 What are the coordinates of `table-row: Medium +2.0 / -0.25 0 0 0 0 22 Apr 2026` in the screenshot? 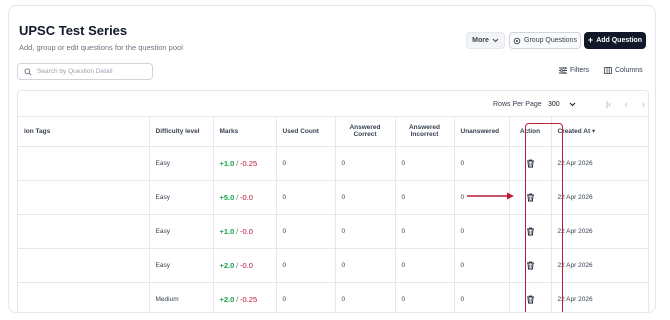 It's located at (333, 297).